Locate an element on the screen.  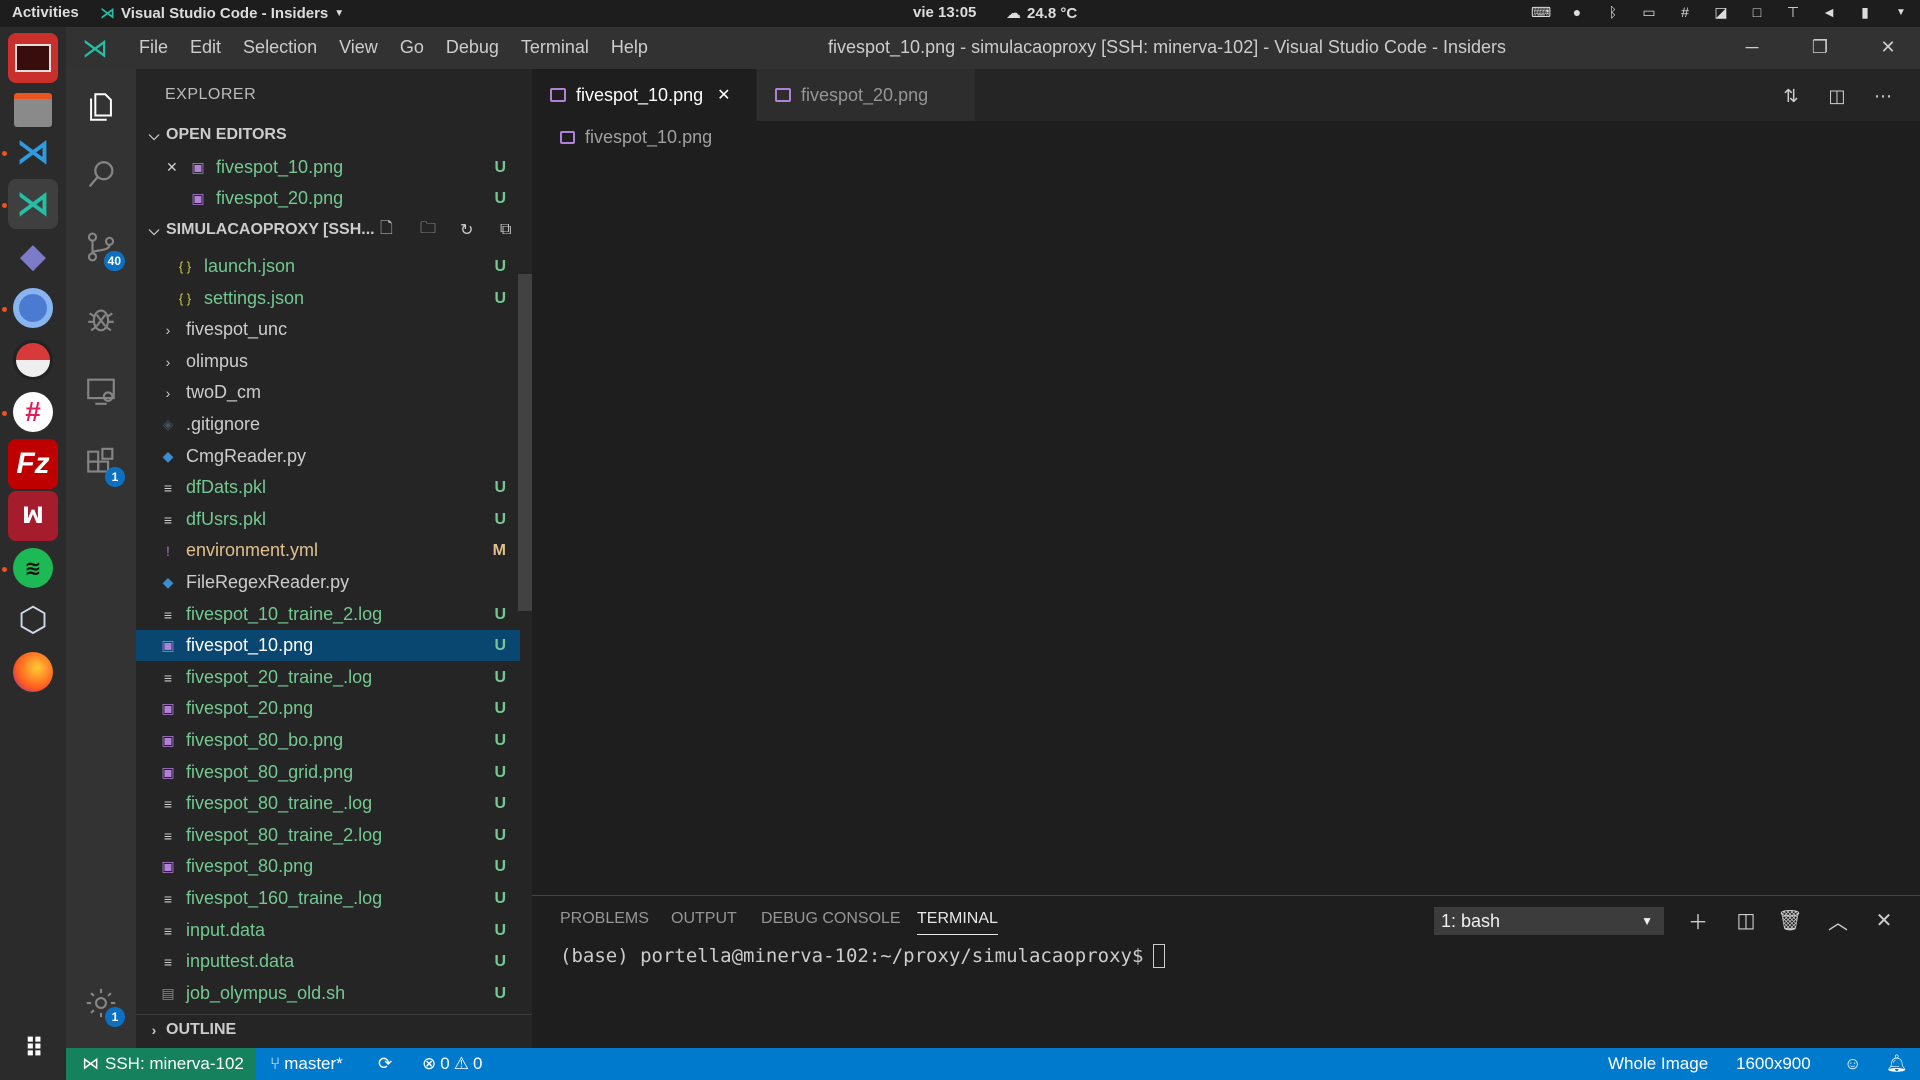
keyboard-icon: ⌨ is located at coordinates (1541, 12).